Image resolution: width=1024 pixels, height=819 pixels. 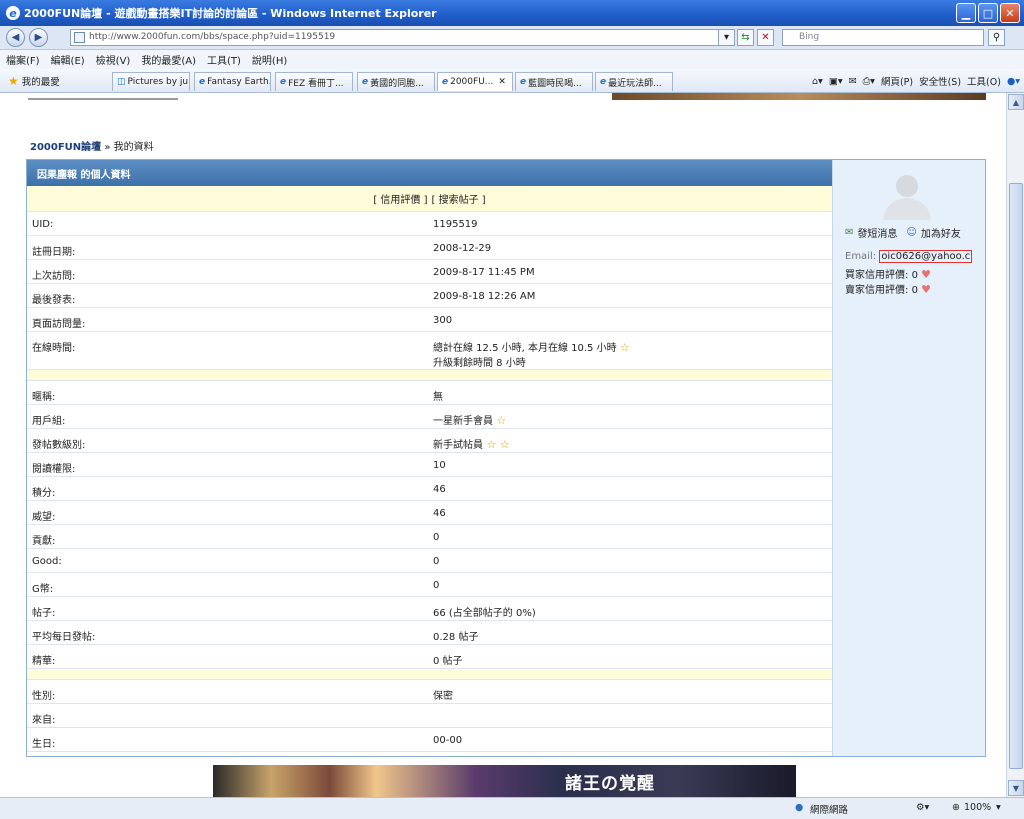 I want to click on breadcrumb-home-link: 2000FUN論壇, so click(x=65, y=147).